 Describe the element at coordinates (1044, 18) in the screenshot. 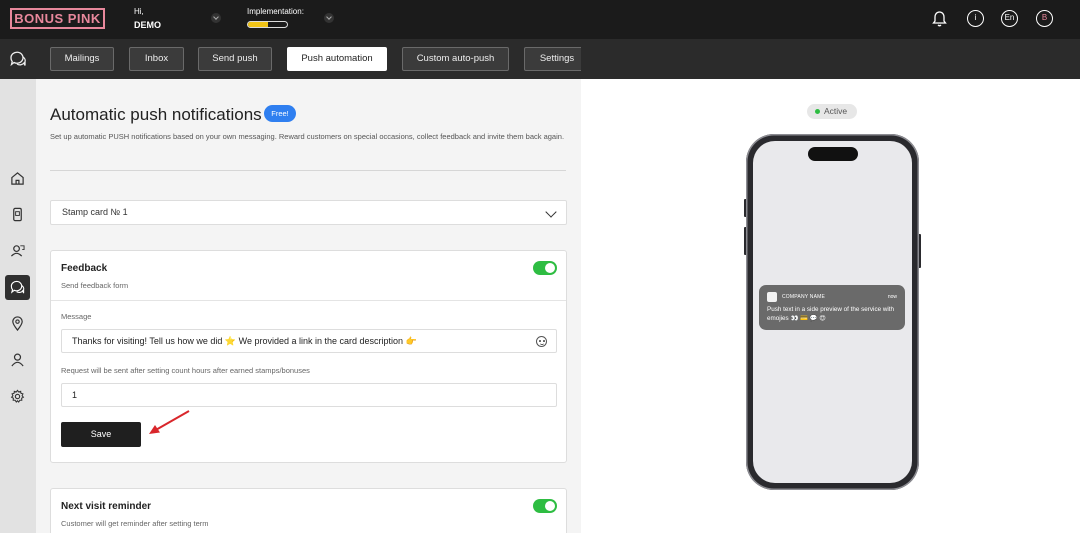

I see `avatar: B` at that location.